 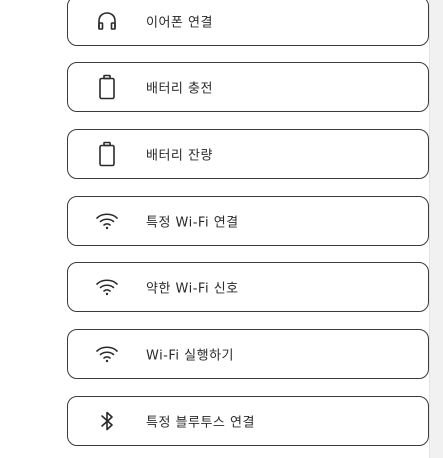 What do you see at coordinates (248, 23) in the screenshot?
I see `list-item-earphone-connect: 이어폰 연결` at bounding box center [248, 23].